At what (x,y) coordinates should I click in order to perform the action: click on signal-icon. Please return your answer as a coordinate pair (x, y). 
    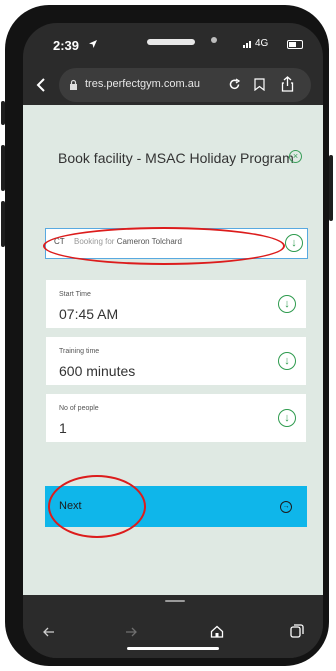
    Looking at the image, I should click on (247, 44).